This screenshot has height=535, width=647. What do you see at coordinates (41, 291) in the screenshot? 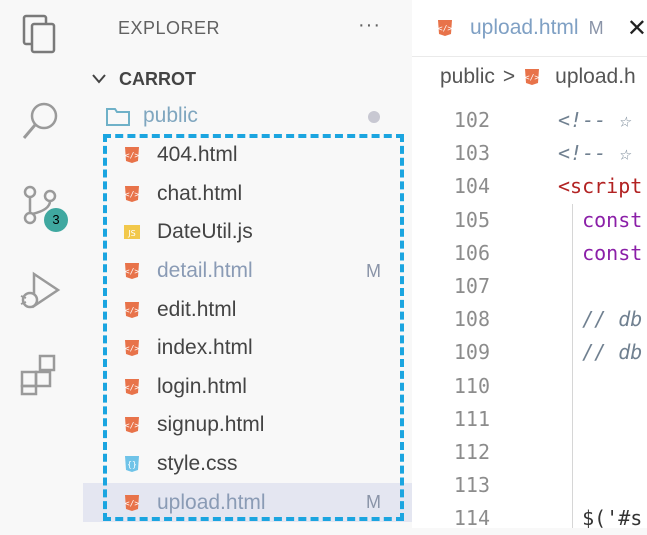
I see `run-debug-icon` at bounding box center [41, 291].